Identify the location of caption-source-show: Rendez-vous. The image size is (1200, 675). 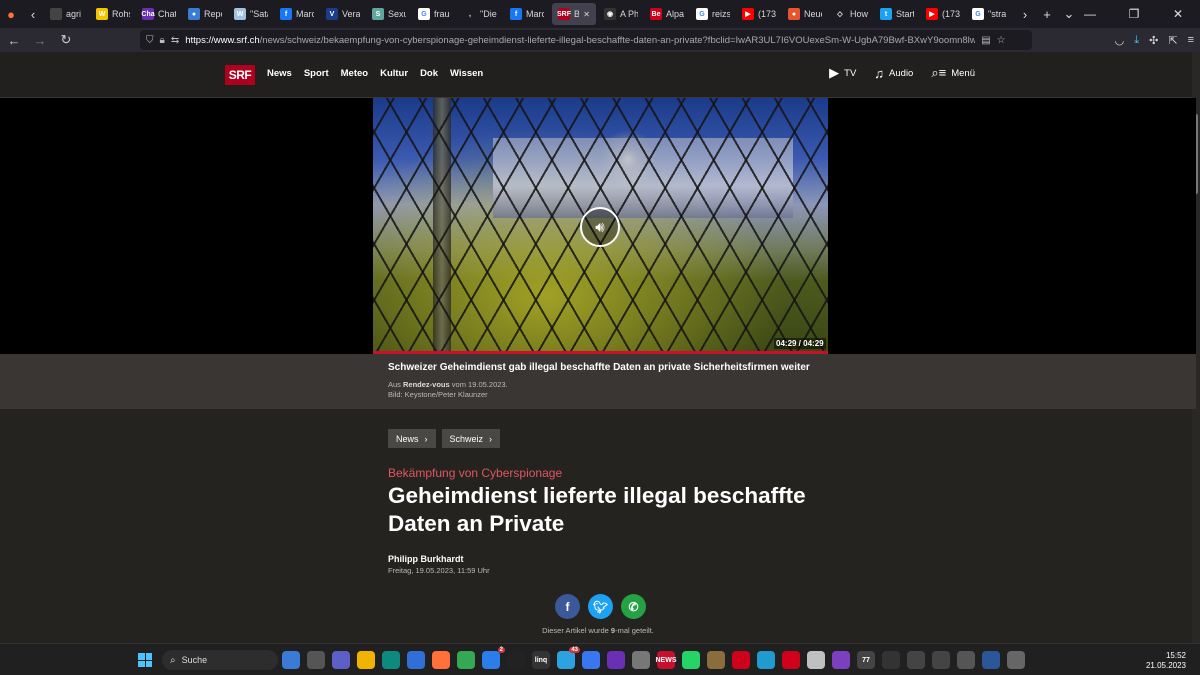
(426, 384).